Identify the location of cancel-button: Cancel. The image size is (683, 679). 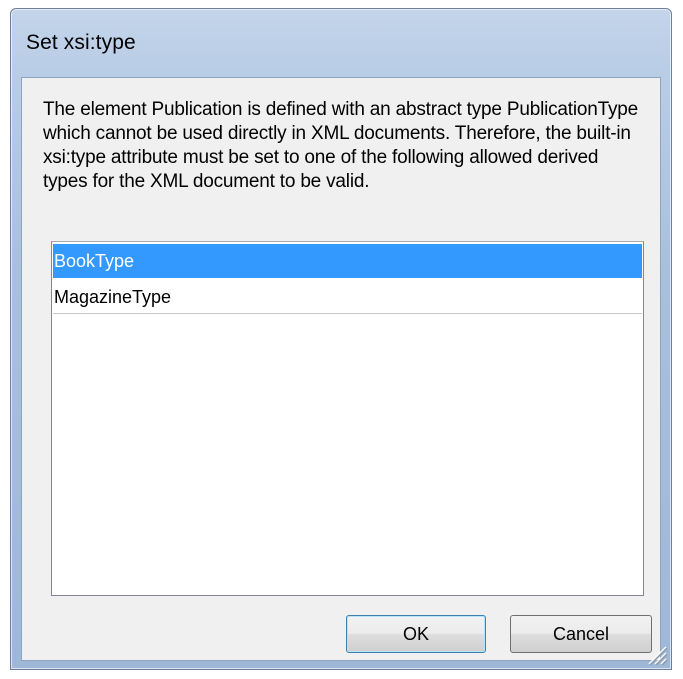
(581, 634).